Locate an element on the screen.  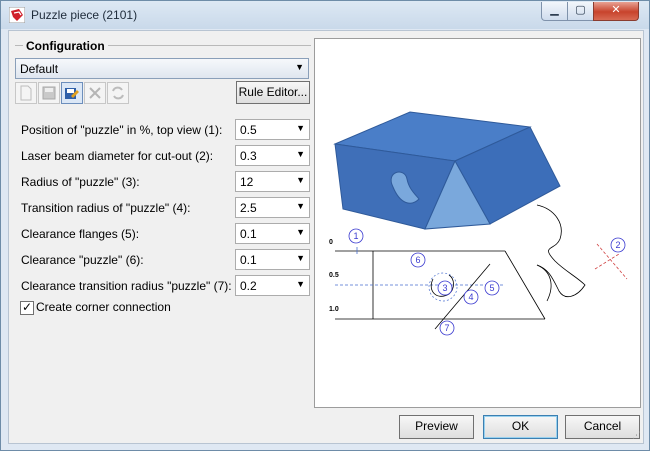
new-document-icon is located at coordinates (26, 93).